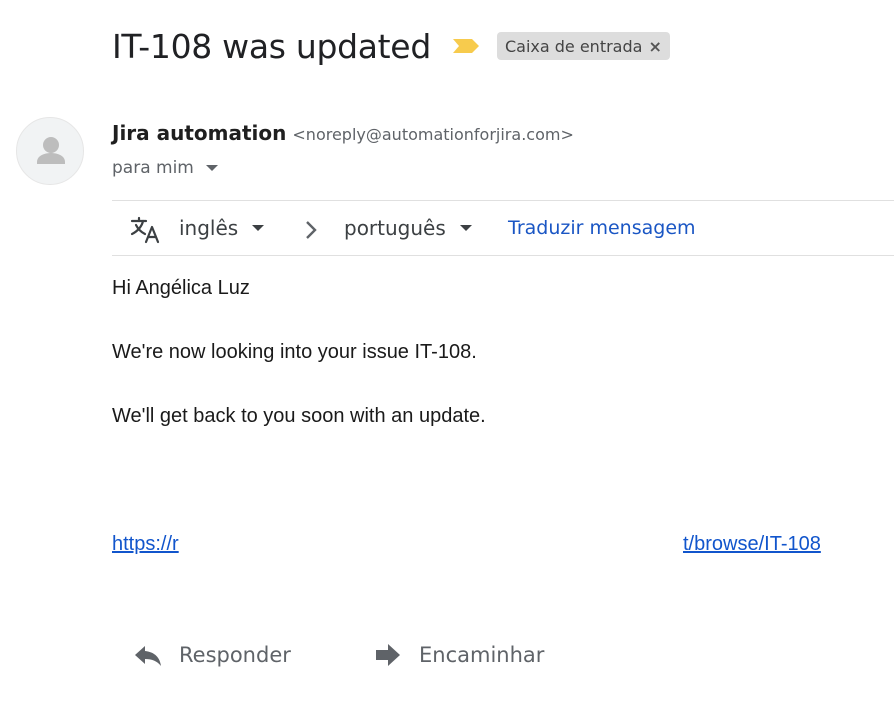  Describe the element at coordinates (145, 230) in the screenshot. I see `translate-icon` at that location.